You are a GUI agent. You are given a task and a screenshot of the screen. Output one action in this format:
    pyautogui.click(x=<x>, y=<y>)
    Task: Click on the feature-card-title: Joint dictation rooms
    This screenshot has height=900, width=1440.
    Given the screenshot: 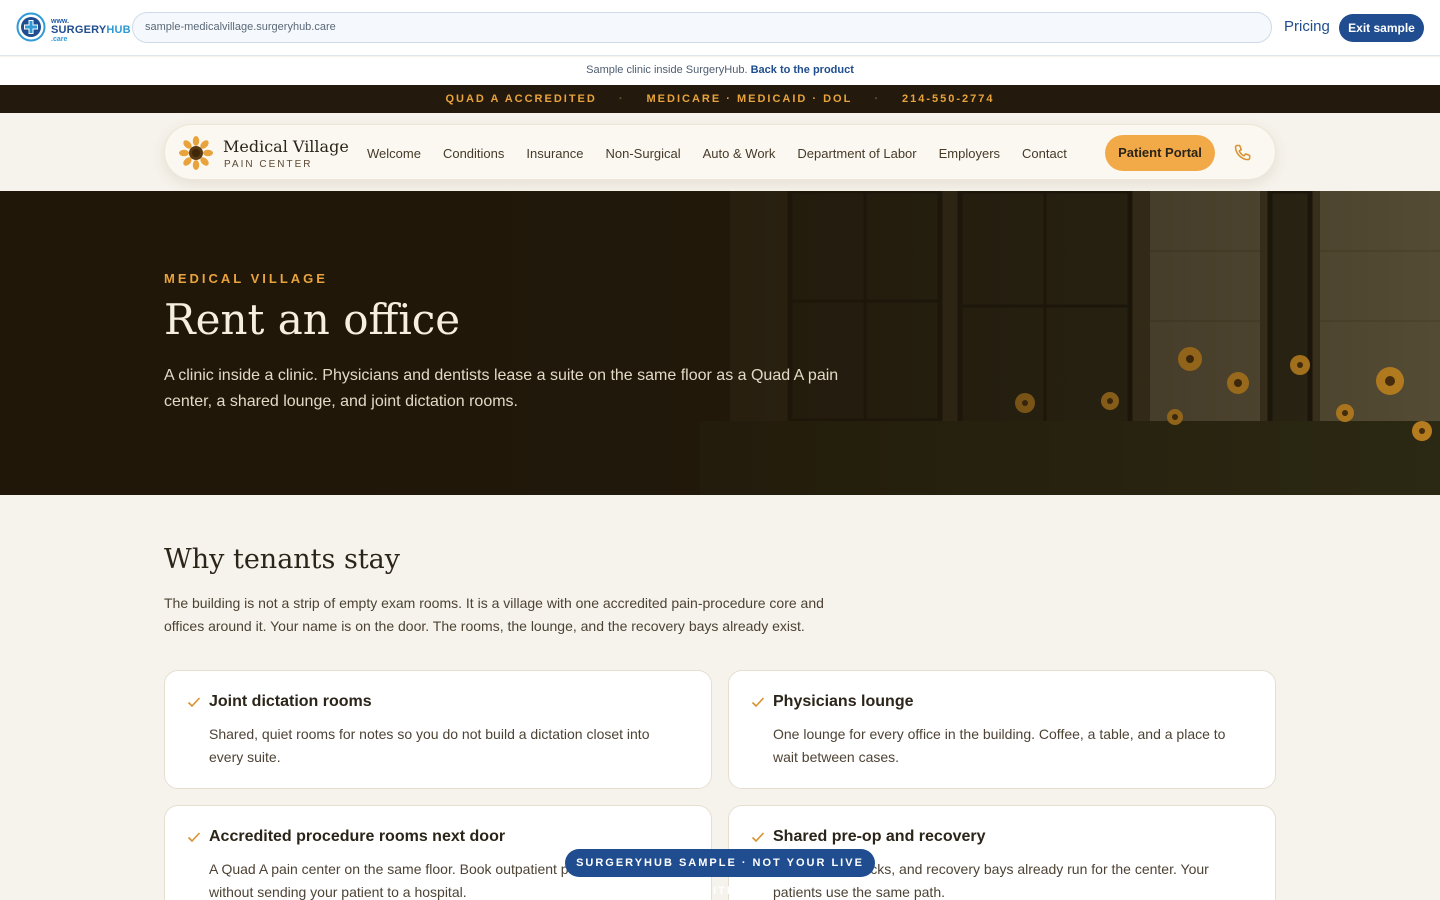 What is the action you would take?
    pyautogui.click(x=290, y=701)
    